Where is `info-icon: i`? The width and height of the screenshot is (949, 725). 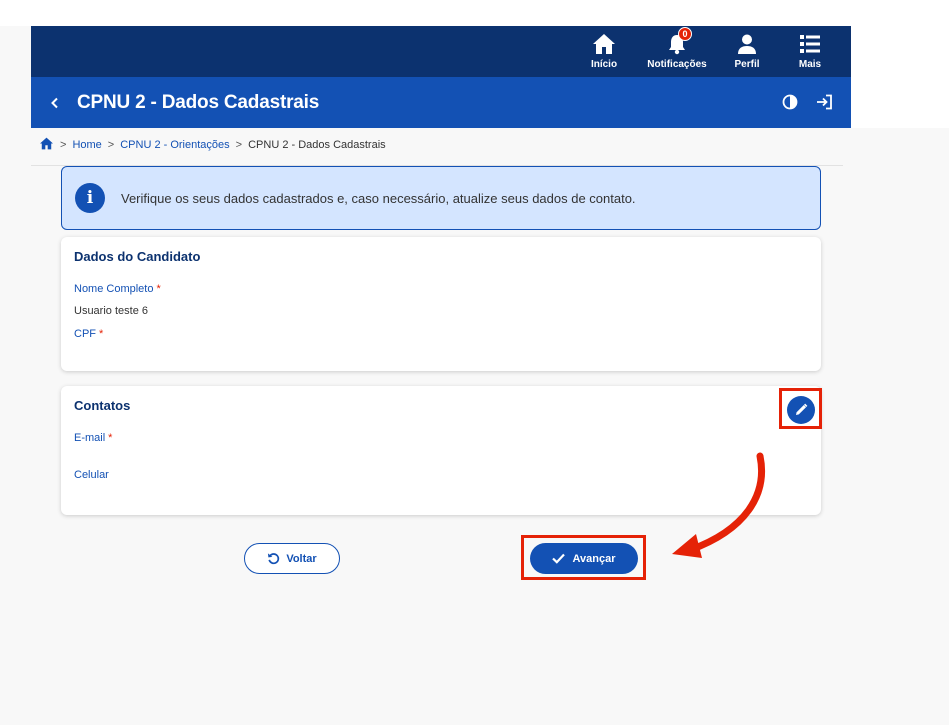
info-icon: i is located at coordinates (90, 198).